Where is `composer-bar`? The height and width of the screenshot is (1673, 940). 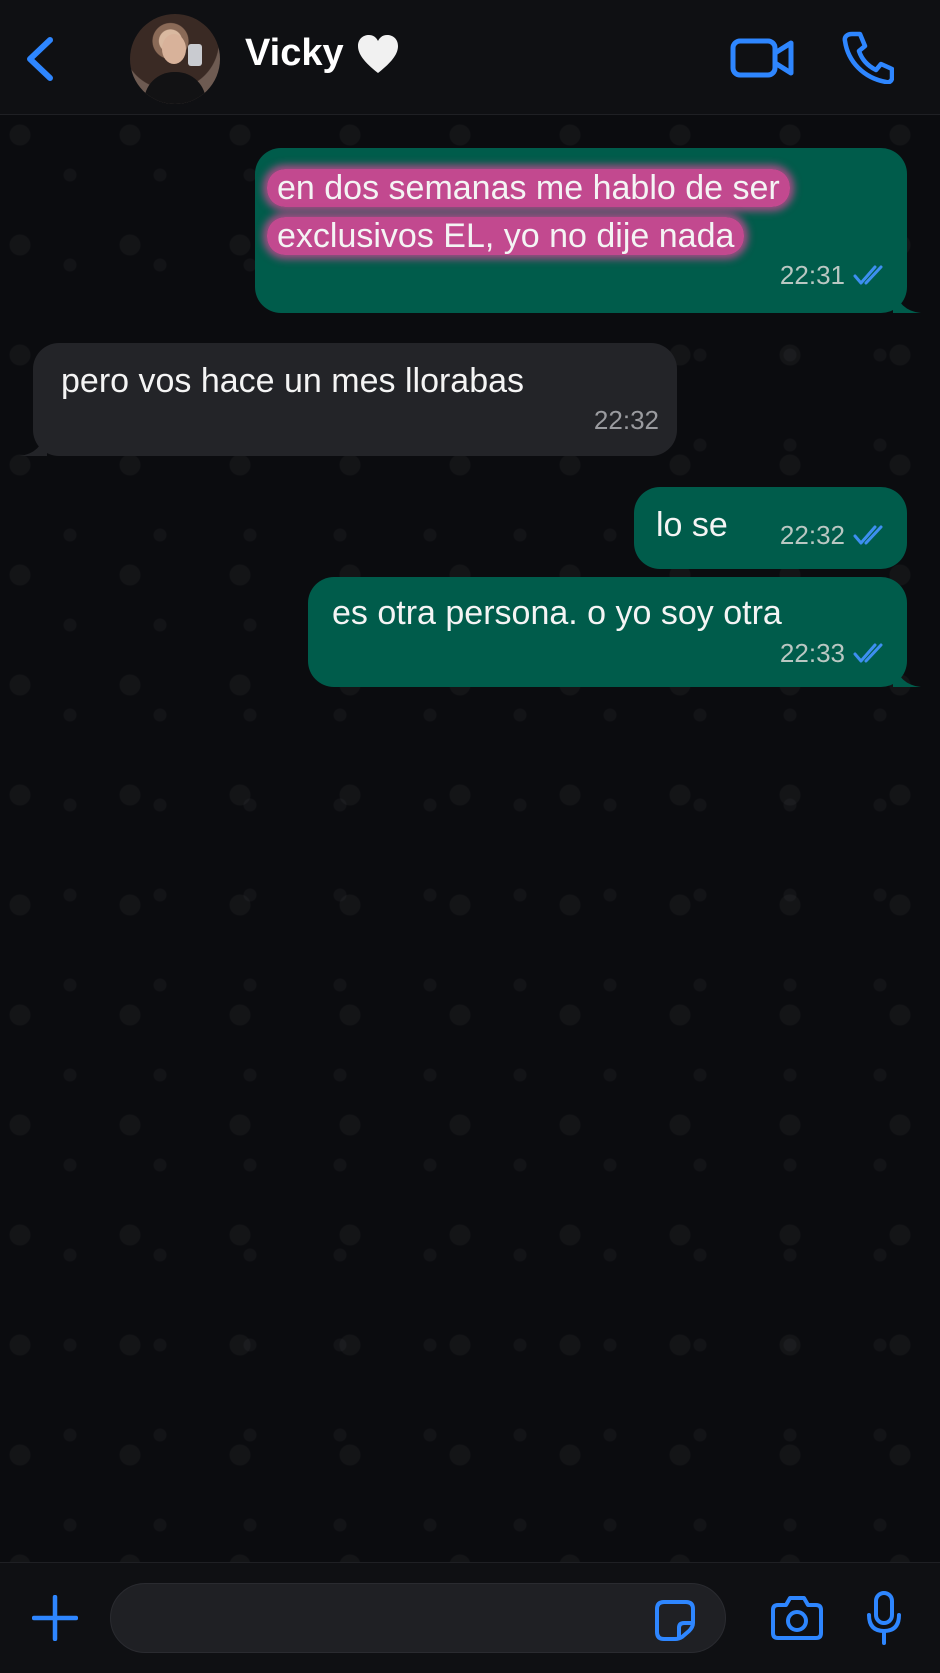
composer-bar is located at coordinates (470, 1617).